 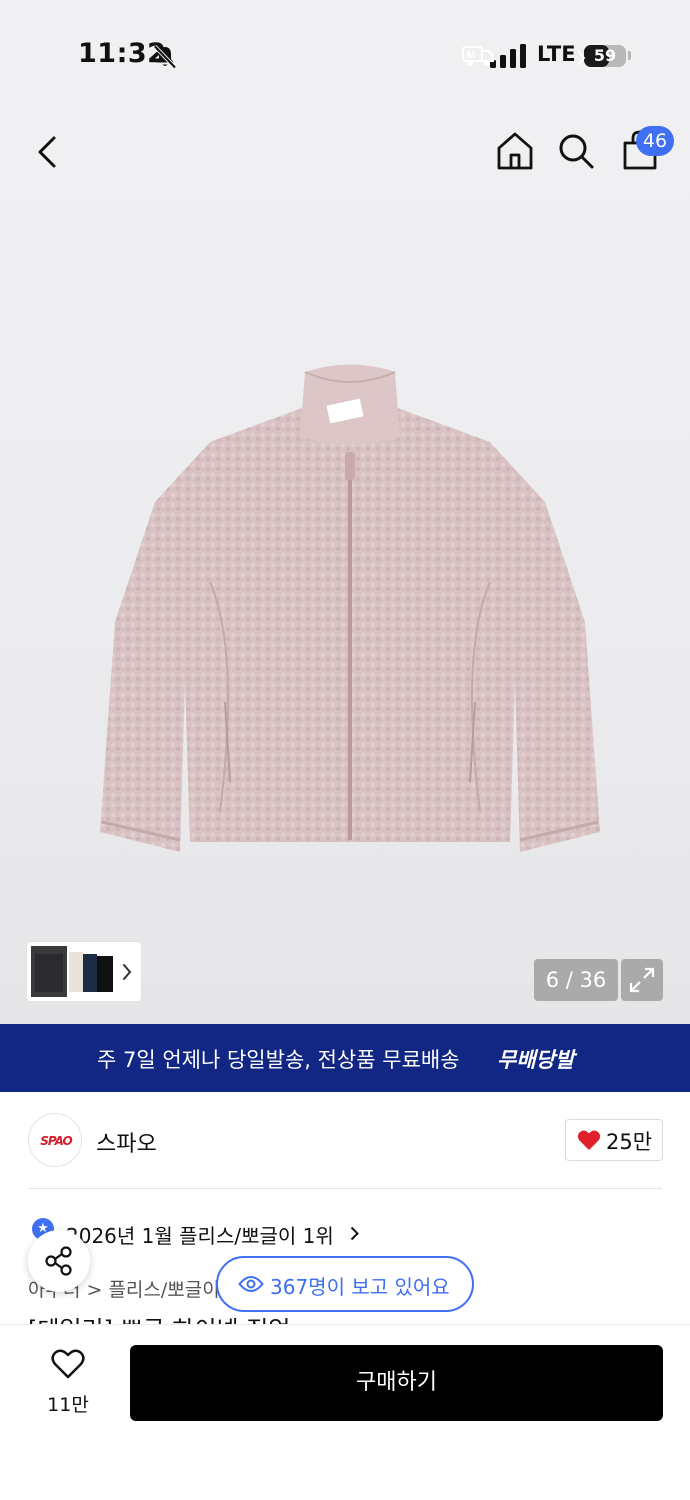 What do you see at coordinates (345, 1188) in the screenshot?
I see `divider` at bounding box center [345, 1188].